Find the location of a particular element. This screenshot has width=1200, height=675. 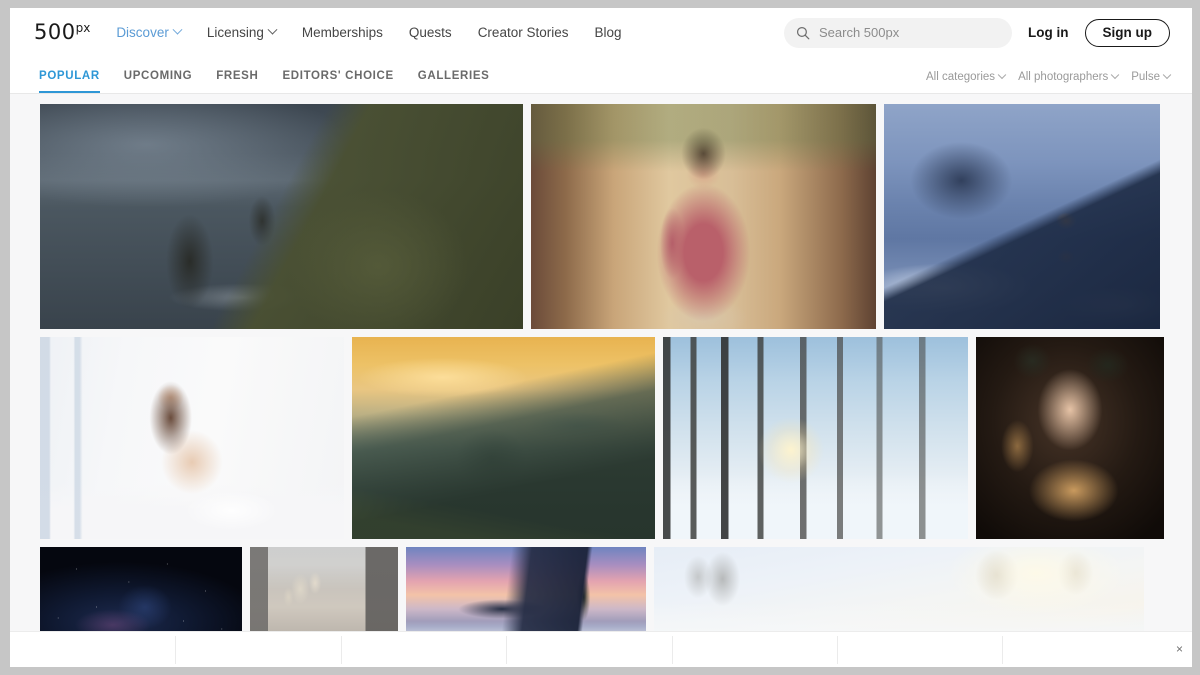

photo-sea-stacks-coast is located at coordinates (281, 216).